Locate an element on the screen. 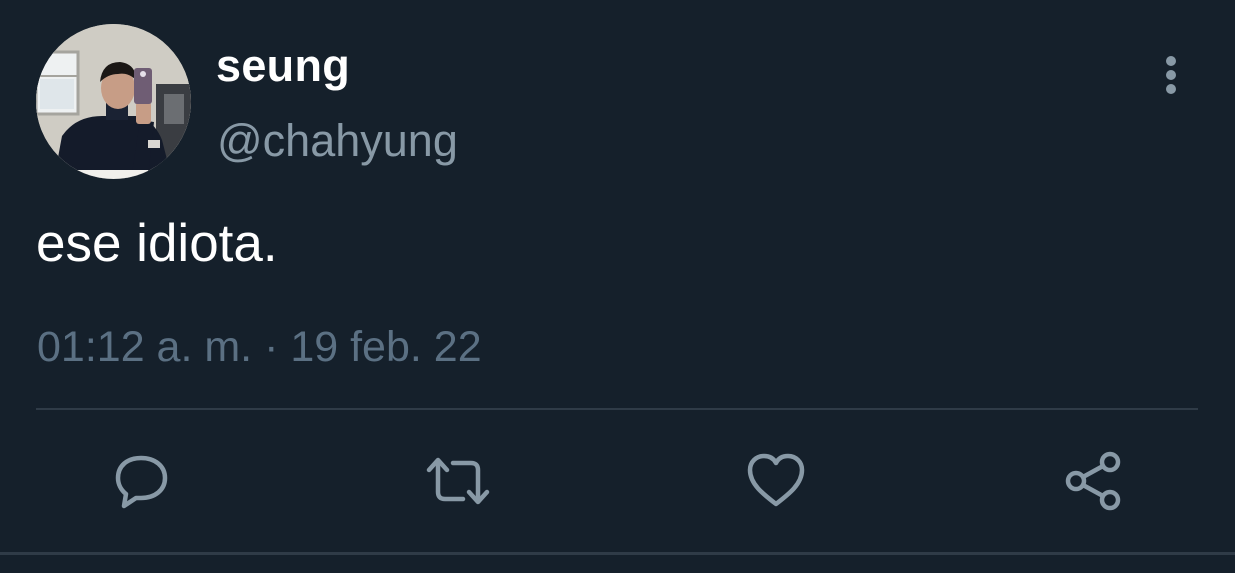 Image resolution: width=1235 pixels, height=573 pixels. like-button is located at coordinates (776, 481).